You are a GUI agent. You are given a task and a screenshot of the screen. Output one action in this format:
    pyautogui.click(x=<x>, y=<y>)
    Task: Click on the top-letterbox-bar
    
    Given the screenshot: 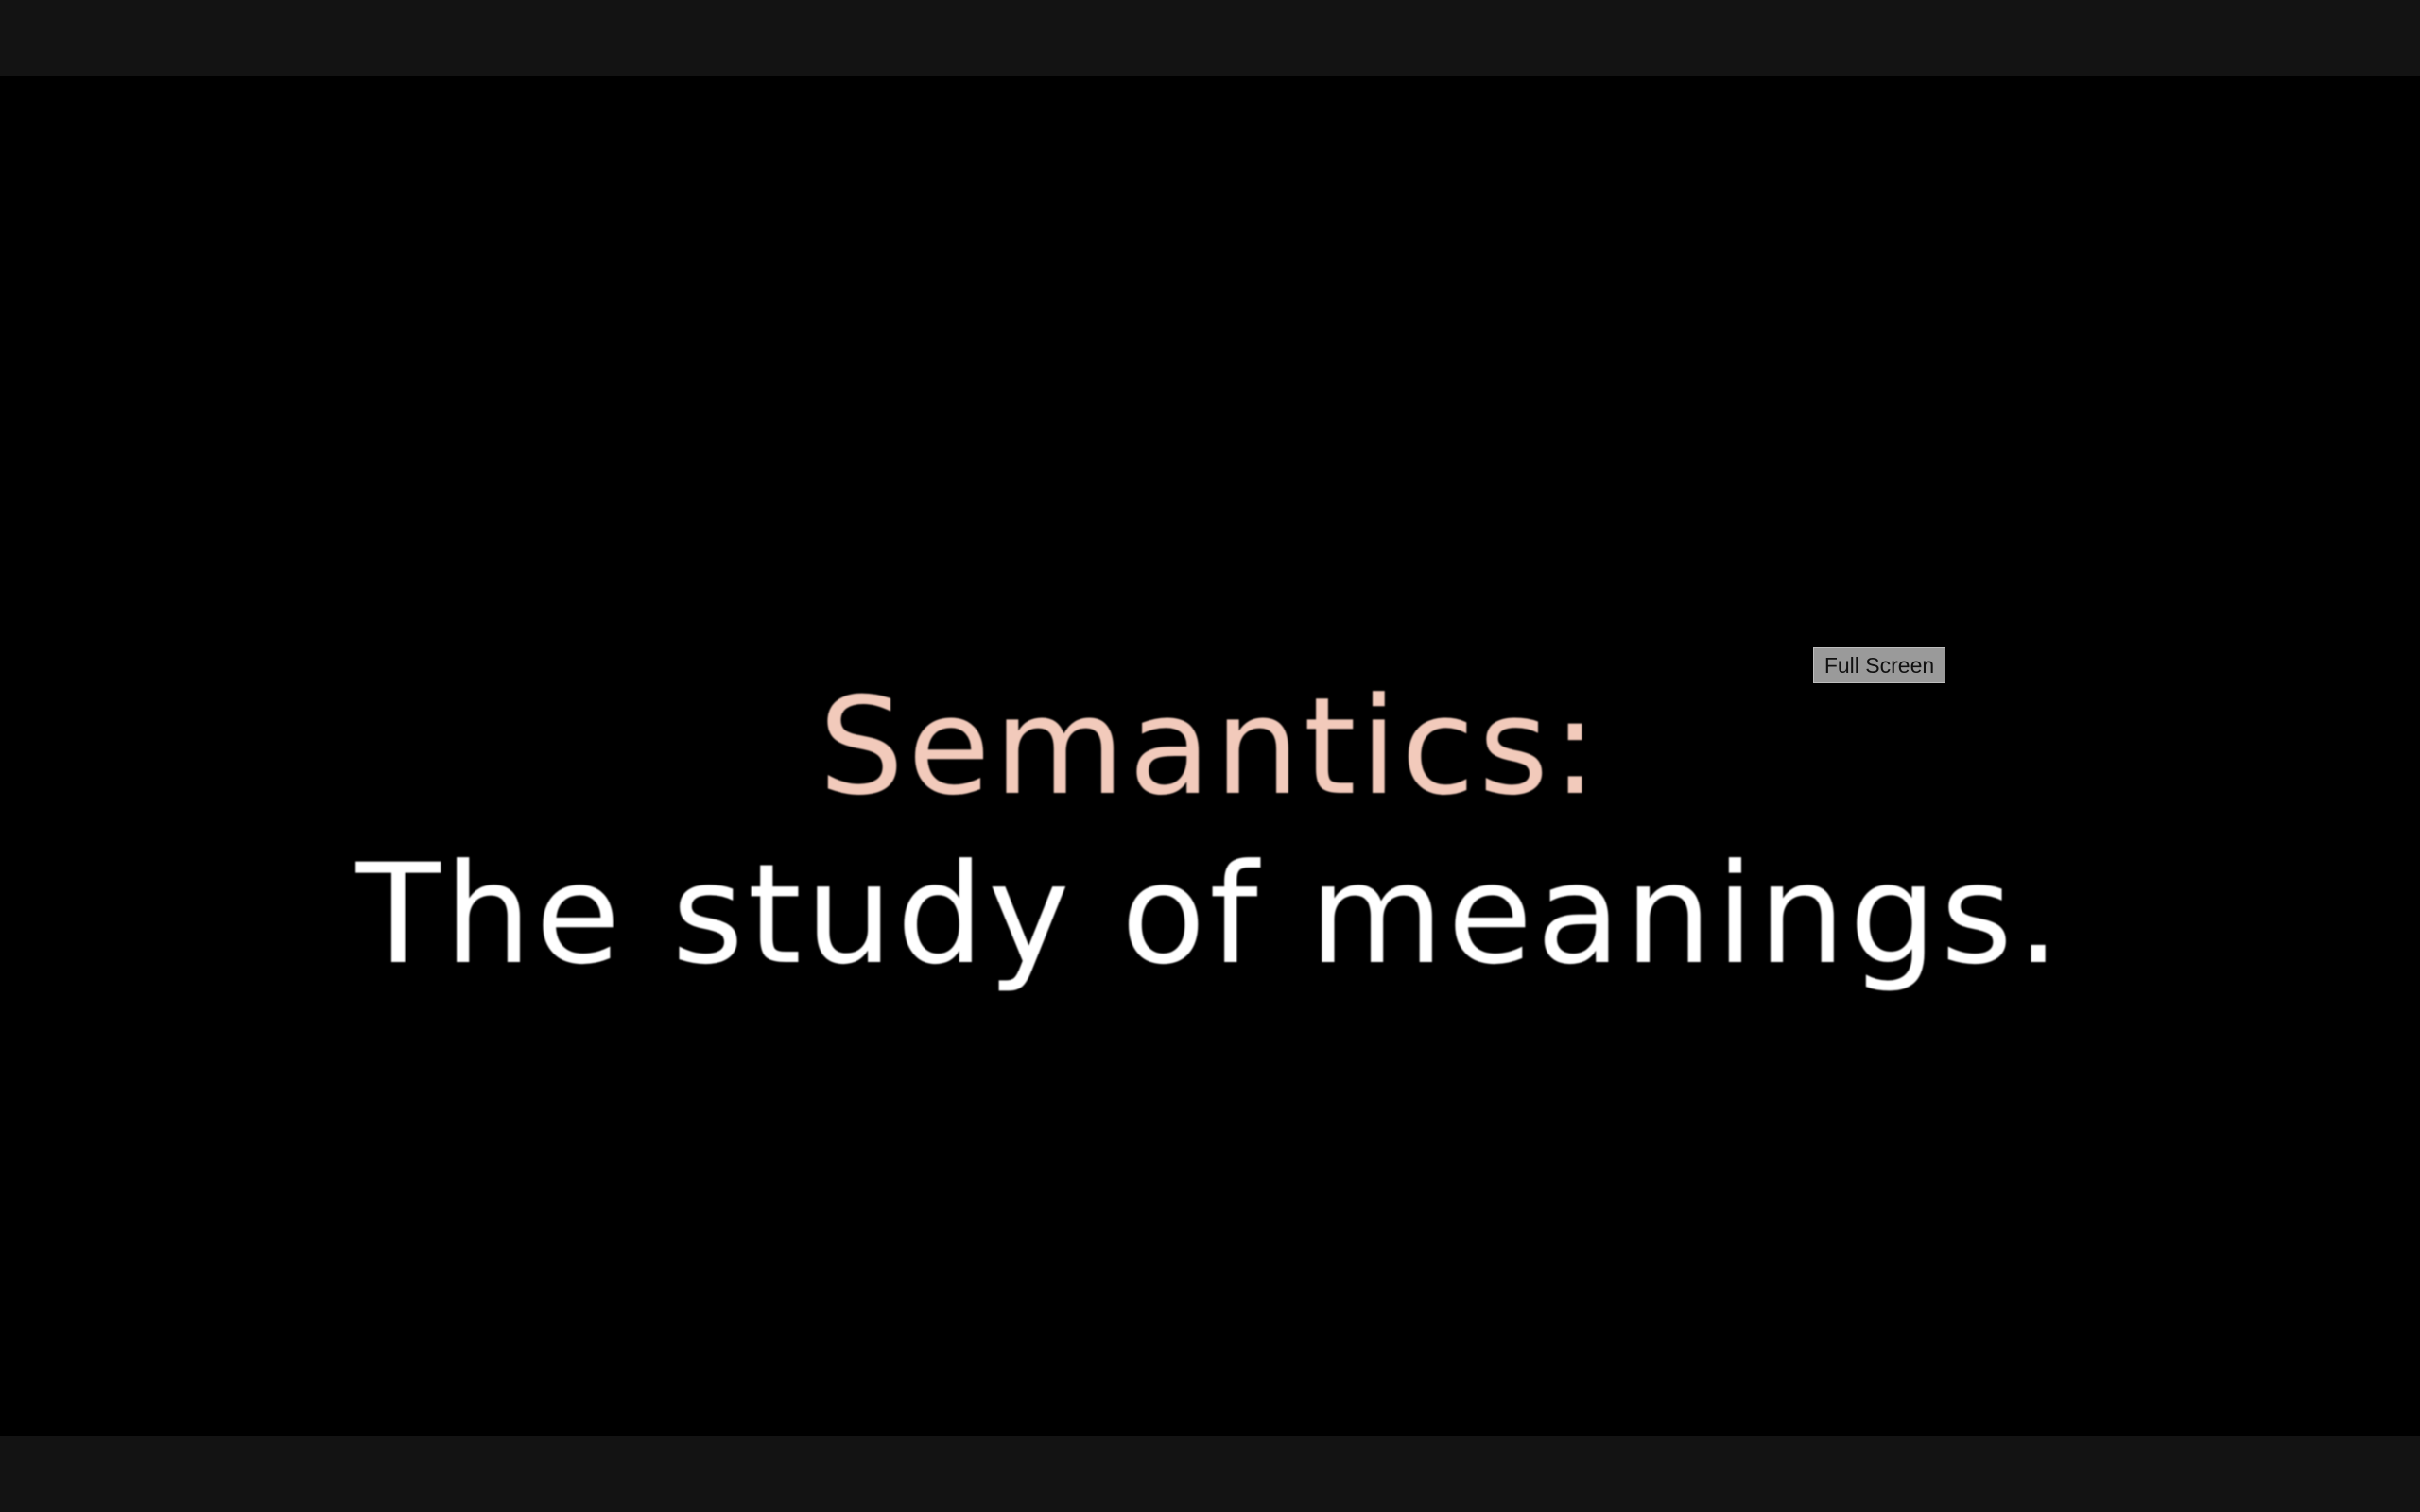 What is the action you would take?
    pyautogui.click(x=1210, y=38)
    